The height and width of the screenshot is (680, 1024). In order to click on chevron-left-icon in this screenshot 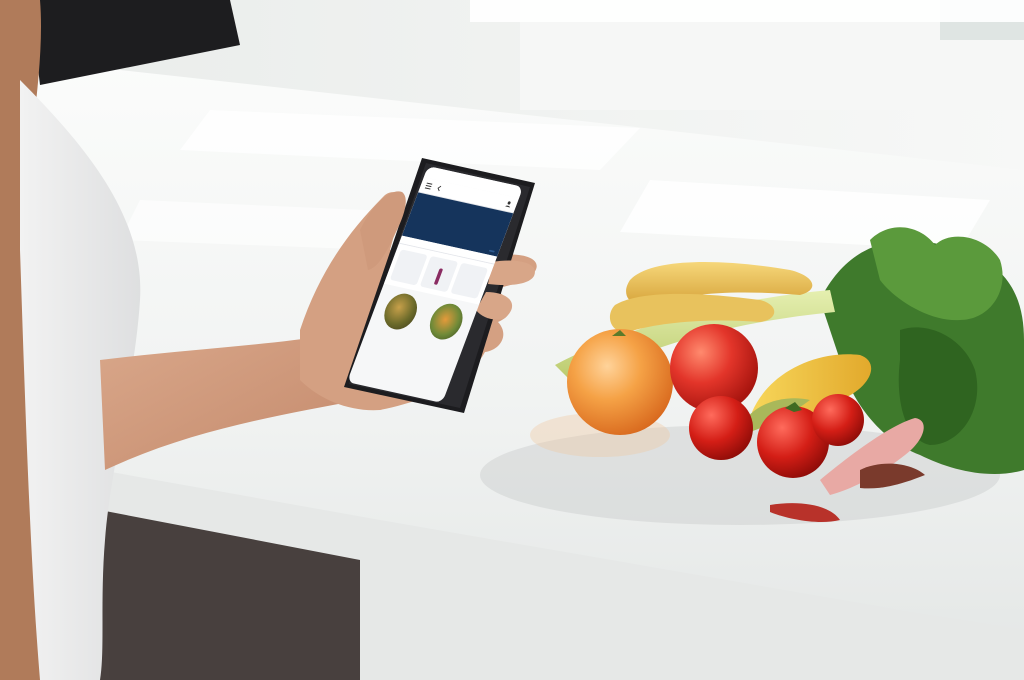, I will do `click(440, 189)`.